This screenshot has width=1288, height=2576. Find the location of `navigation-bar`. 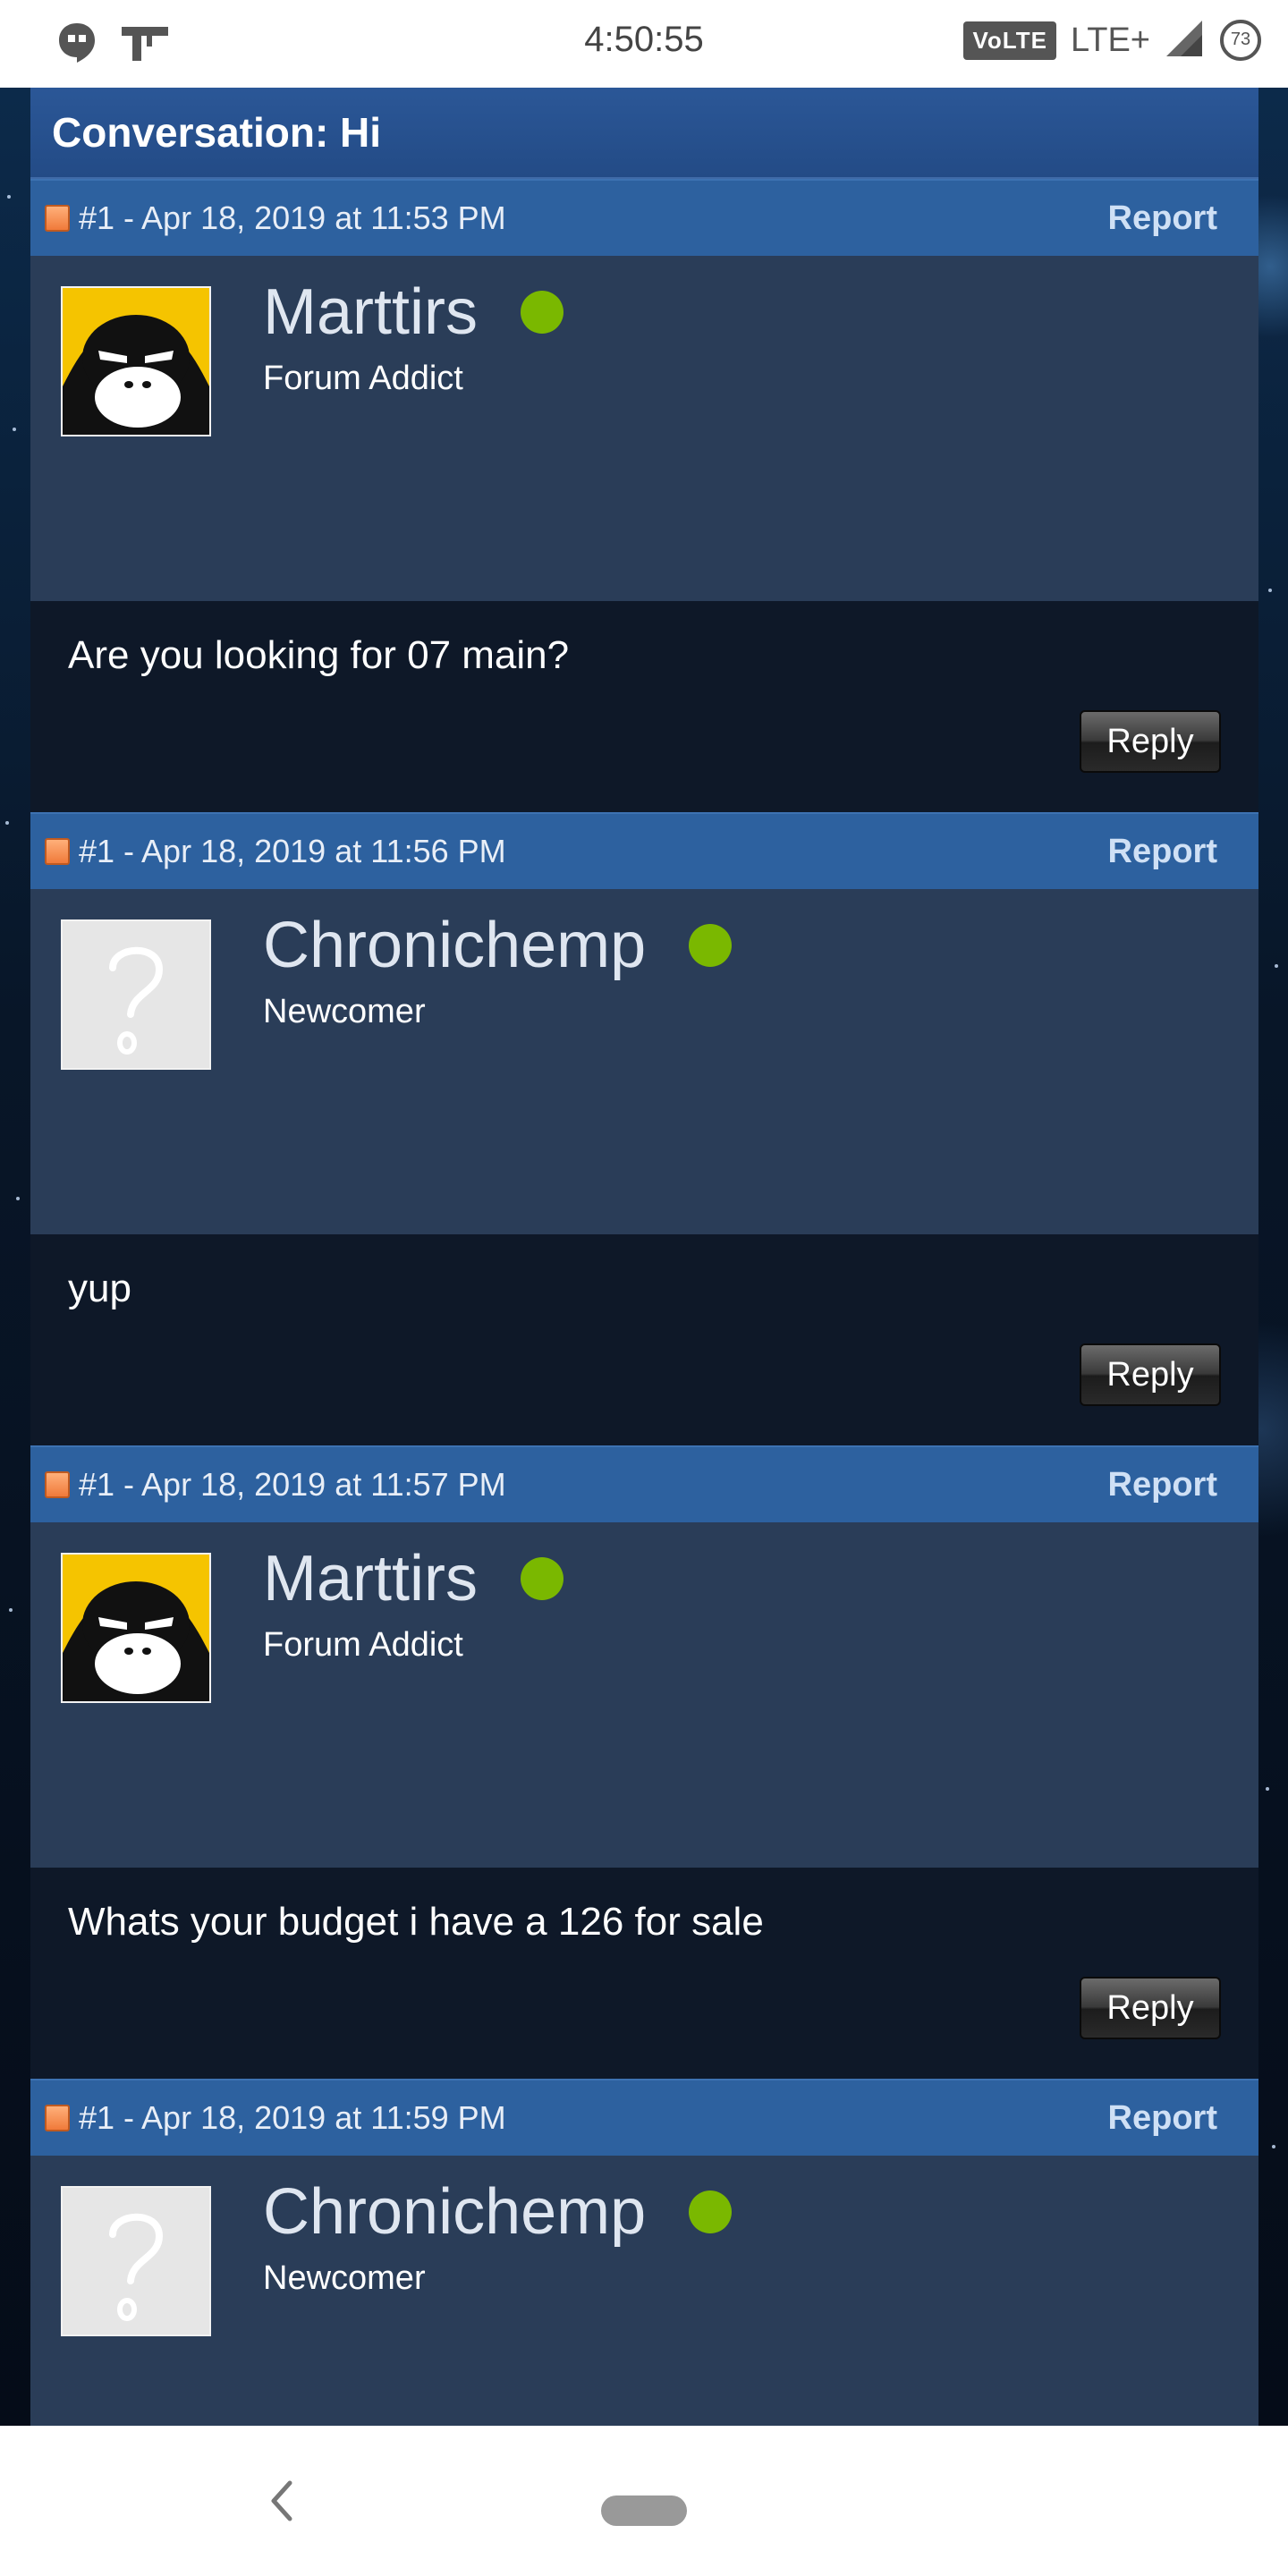

navigation-bar is located at coordinates (644, 2501).